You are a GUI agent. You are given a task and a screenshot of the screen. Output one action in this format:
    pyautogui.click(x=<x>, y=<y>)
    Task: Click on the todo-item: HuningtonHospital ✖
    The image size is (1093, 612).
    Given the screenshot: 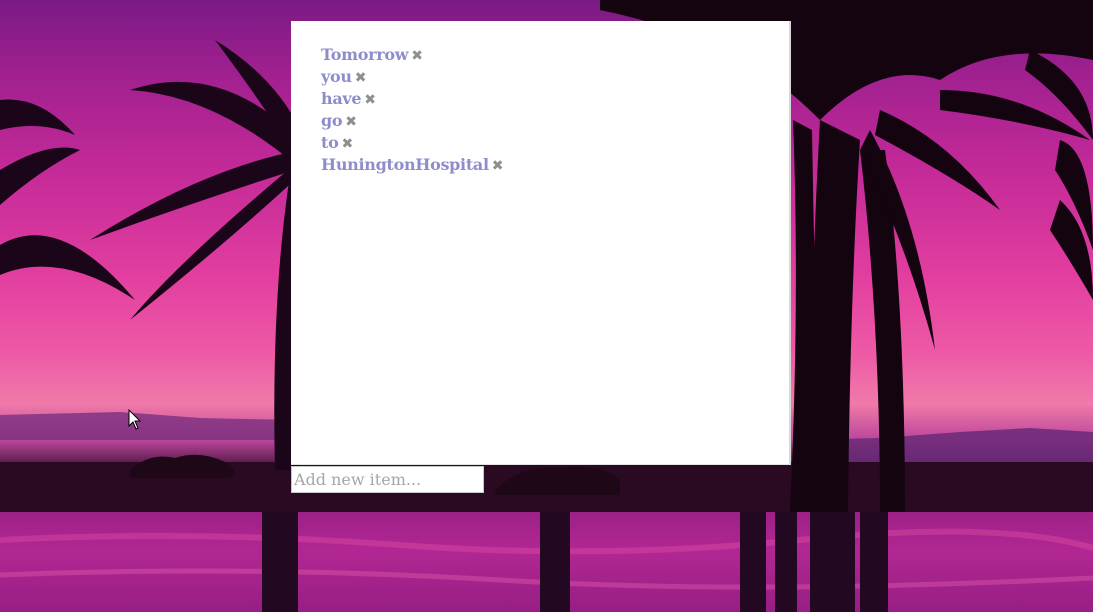 What is the action you would take?
    pyautogui.click(x=555, y=165)
    